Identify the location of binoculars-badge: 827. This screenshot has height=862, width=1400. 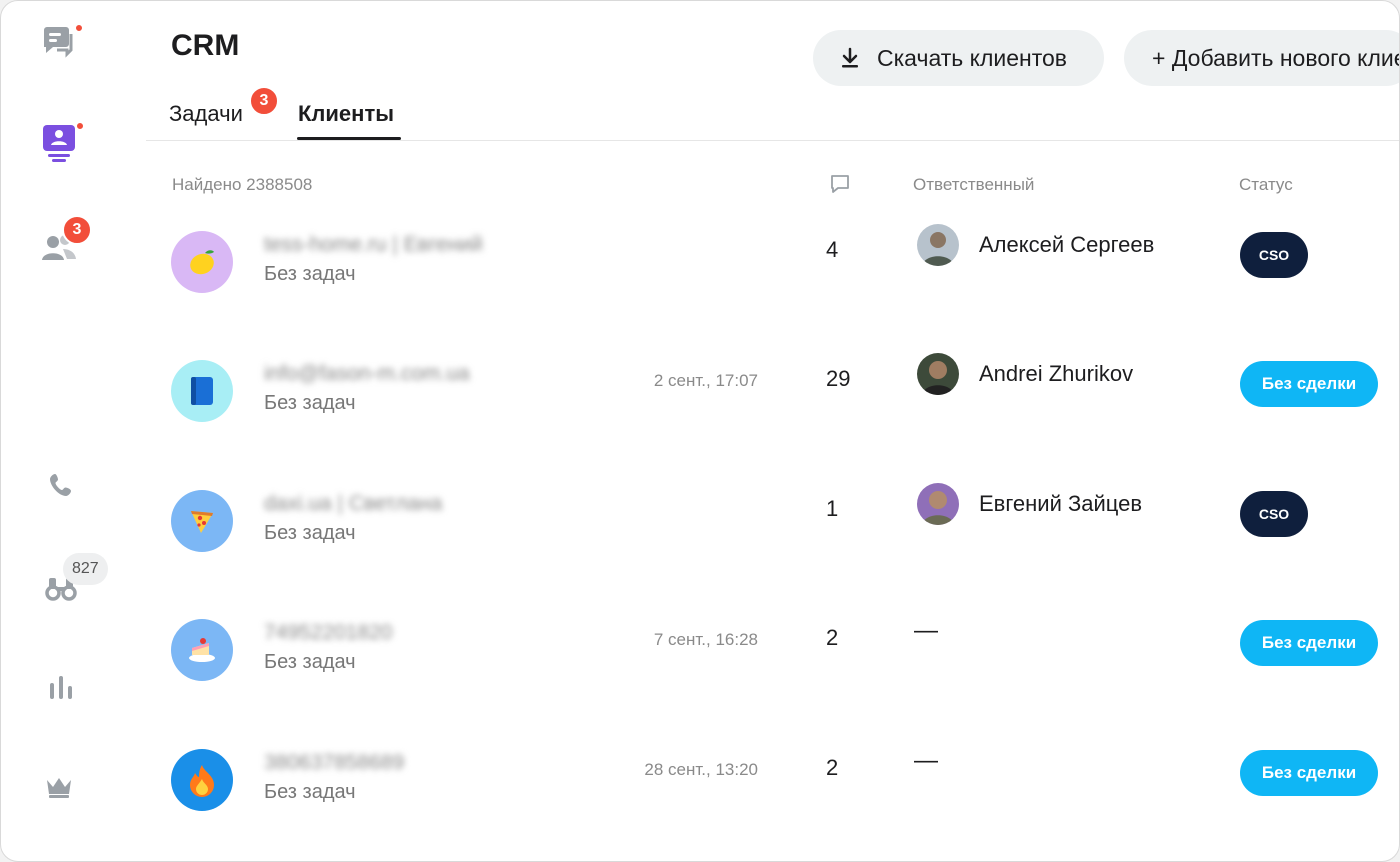
(85, 569).